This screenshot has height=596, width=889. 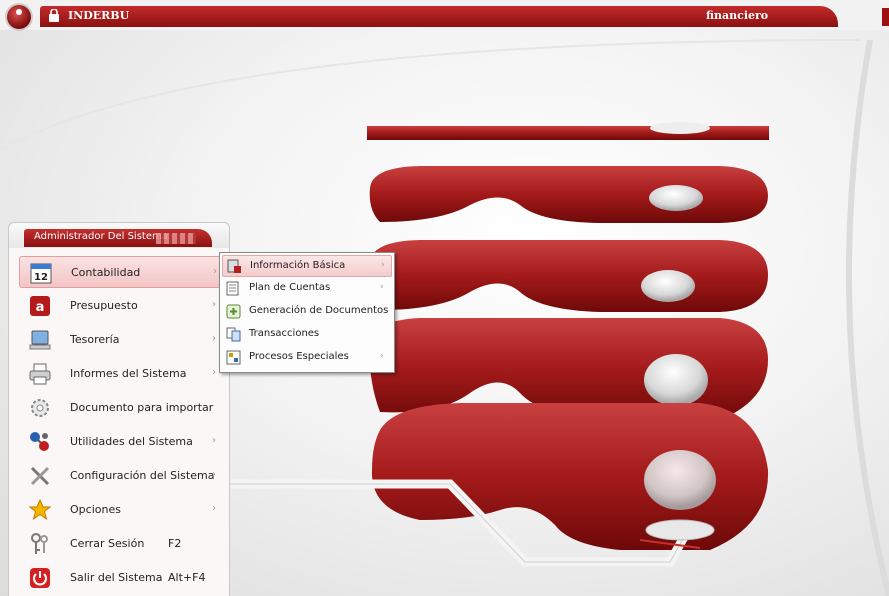 I want to click on keys-icon, so click(x=39, y=543).